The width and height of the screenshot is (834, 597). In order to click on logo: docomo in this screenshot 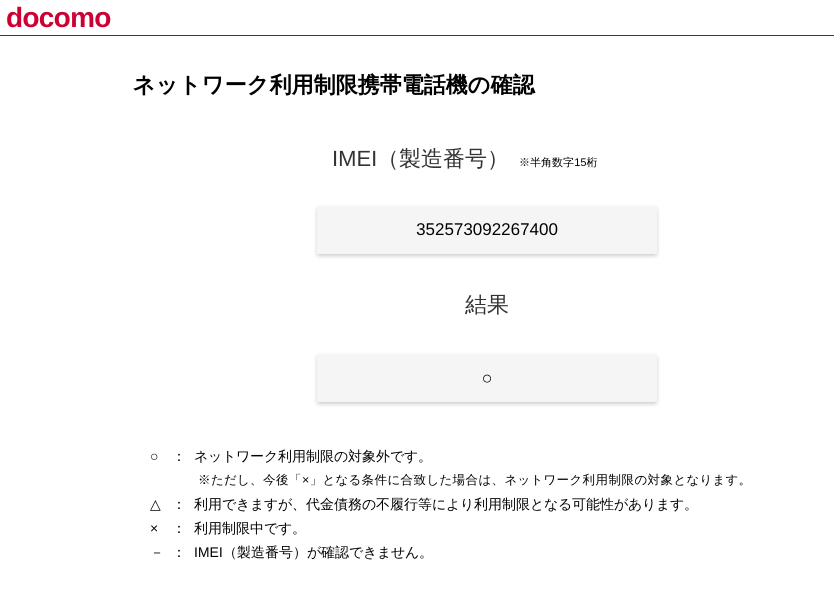, I will do `click(58, 18)`.